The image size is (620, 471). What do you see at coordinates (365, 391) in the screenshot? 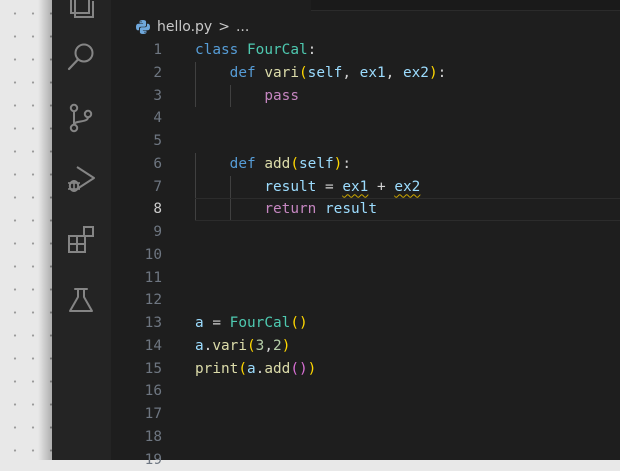
I see `code-line: 16` at bounding box center [365, 391].